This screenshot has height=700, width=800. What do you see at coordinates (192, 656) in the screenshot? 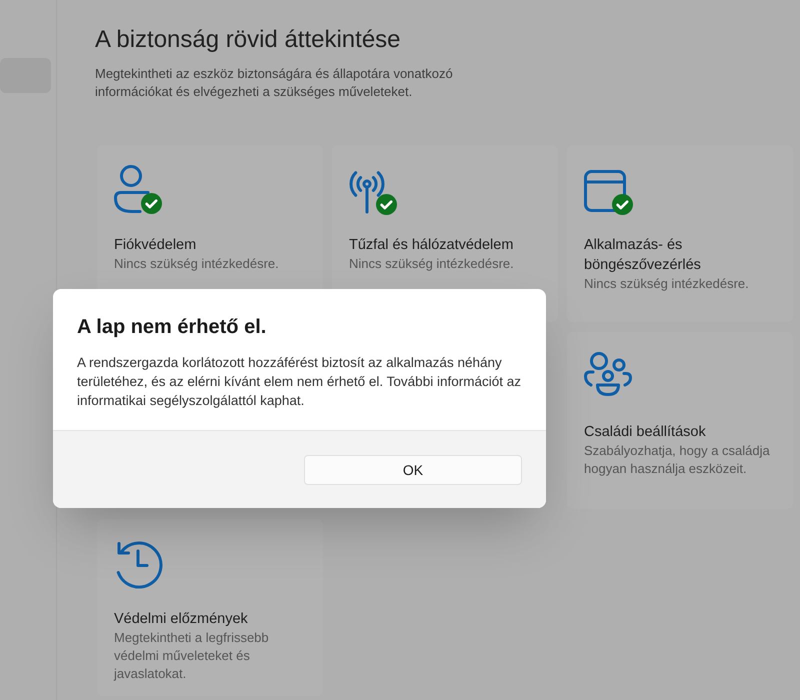
I see `tile-subtitle: Megtekintheti a legfrissebb védelmi műveleteket és javaslatokat.` at bounding box center [192, 656].